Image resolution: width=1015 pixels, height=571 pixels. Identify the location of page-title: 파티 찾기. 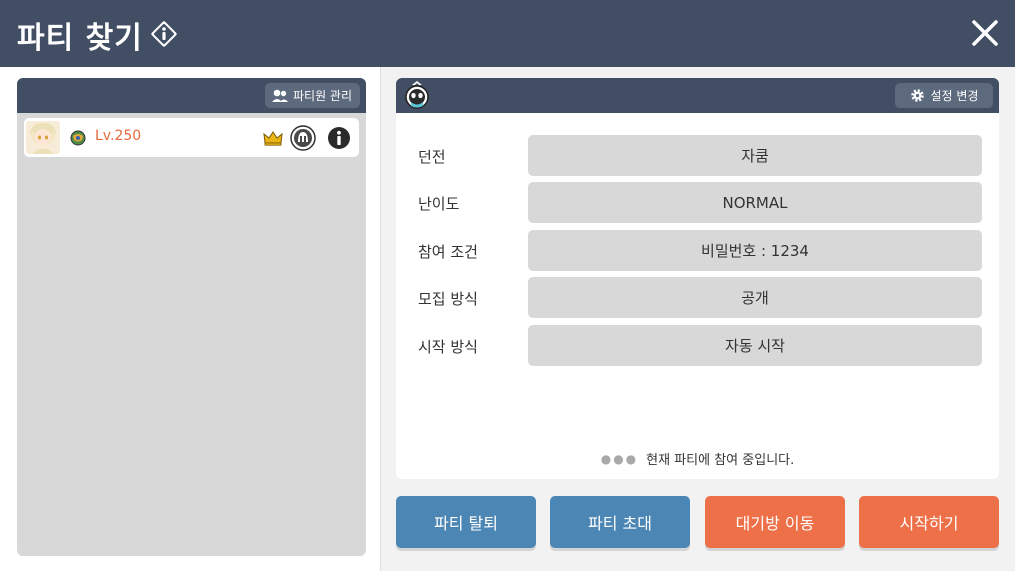
(80, 38).